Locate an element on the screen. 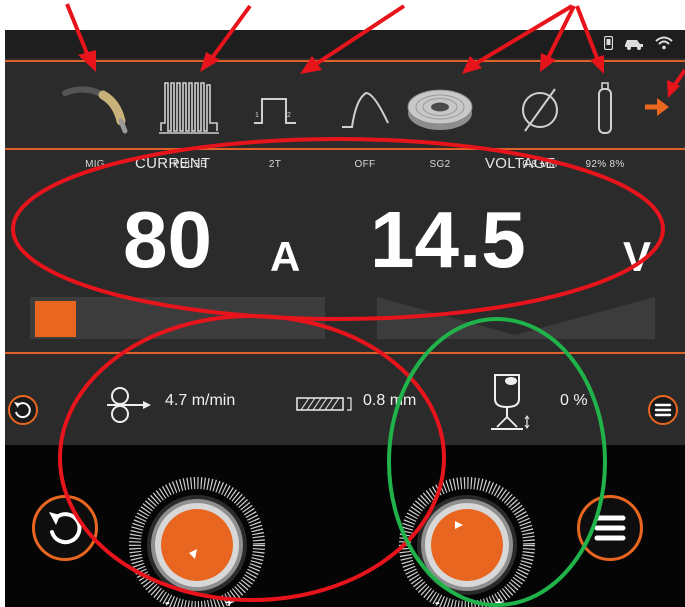 The width and height of the screenshot is (685, 607). wire-speed-knob: - + is located at coordinates (197, 541).